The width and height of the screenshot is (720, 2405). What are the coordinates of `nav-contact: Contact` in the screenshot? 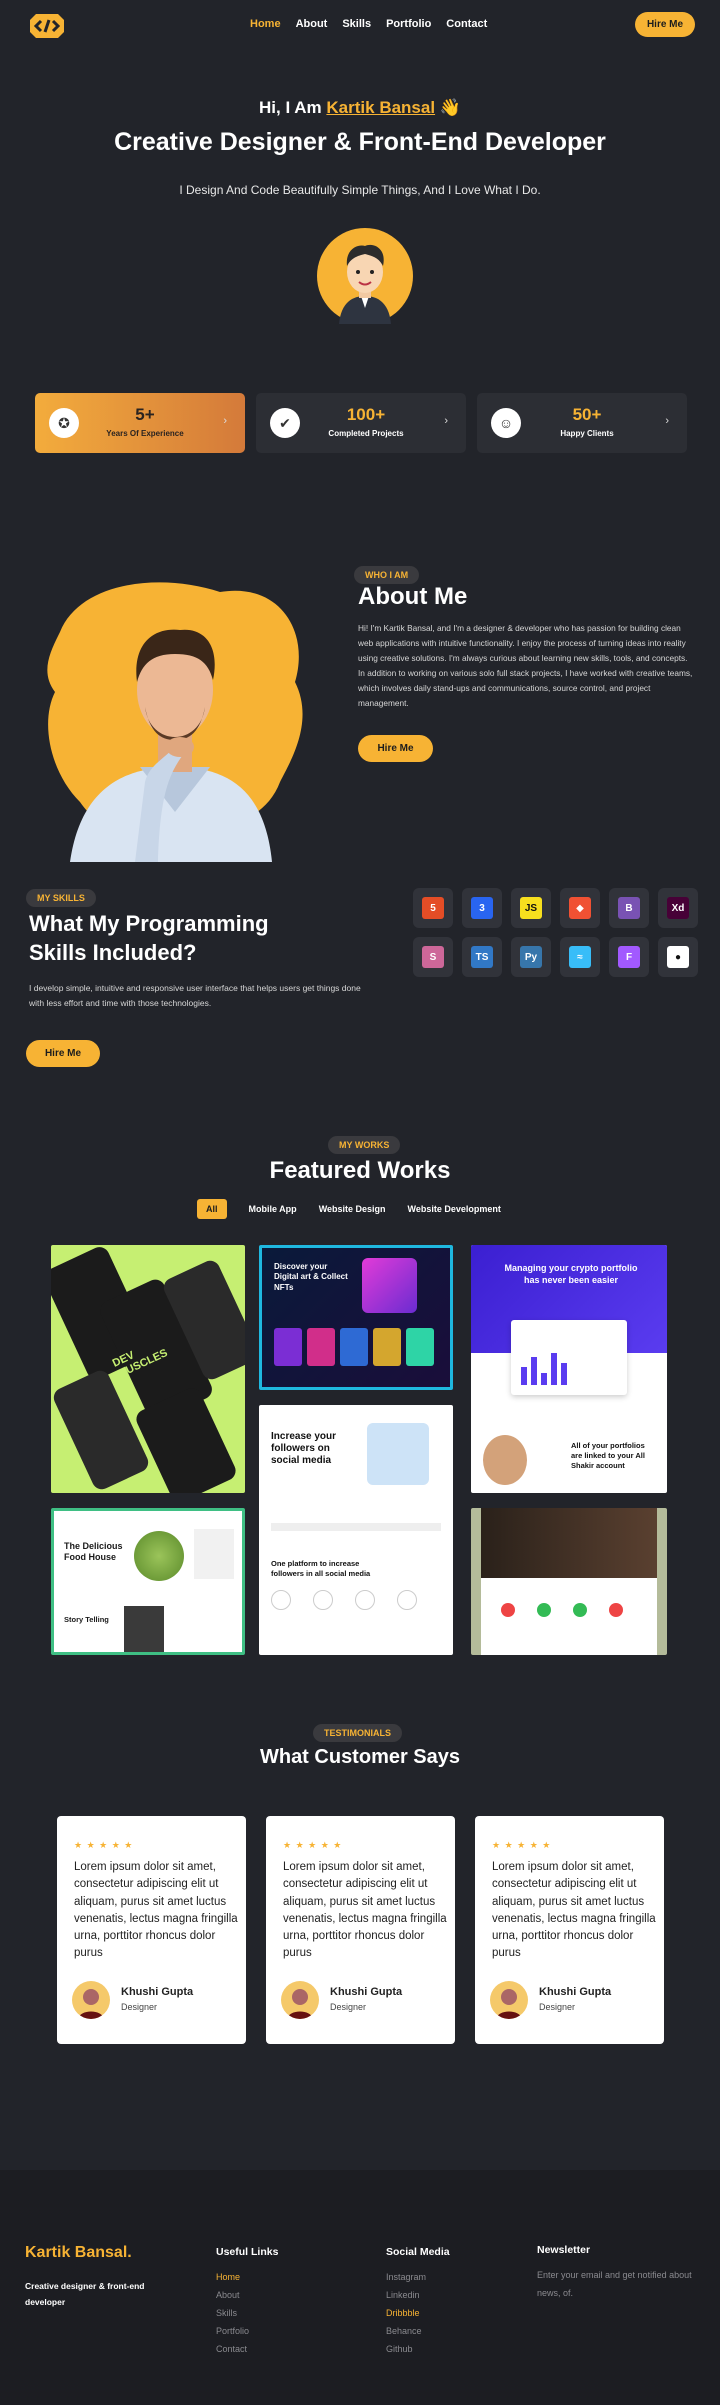 It's located at (466, 24).